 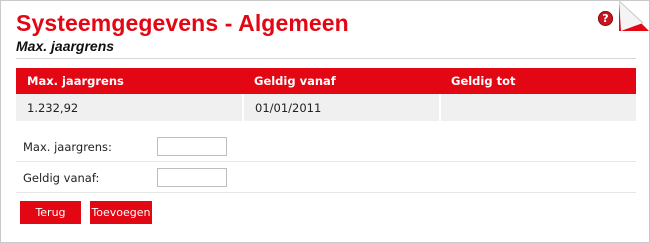 I want to click on table-header-row: Max. jaargrens Geldig vanaf Geldig tot, so click(x=326, y=81).